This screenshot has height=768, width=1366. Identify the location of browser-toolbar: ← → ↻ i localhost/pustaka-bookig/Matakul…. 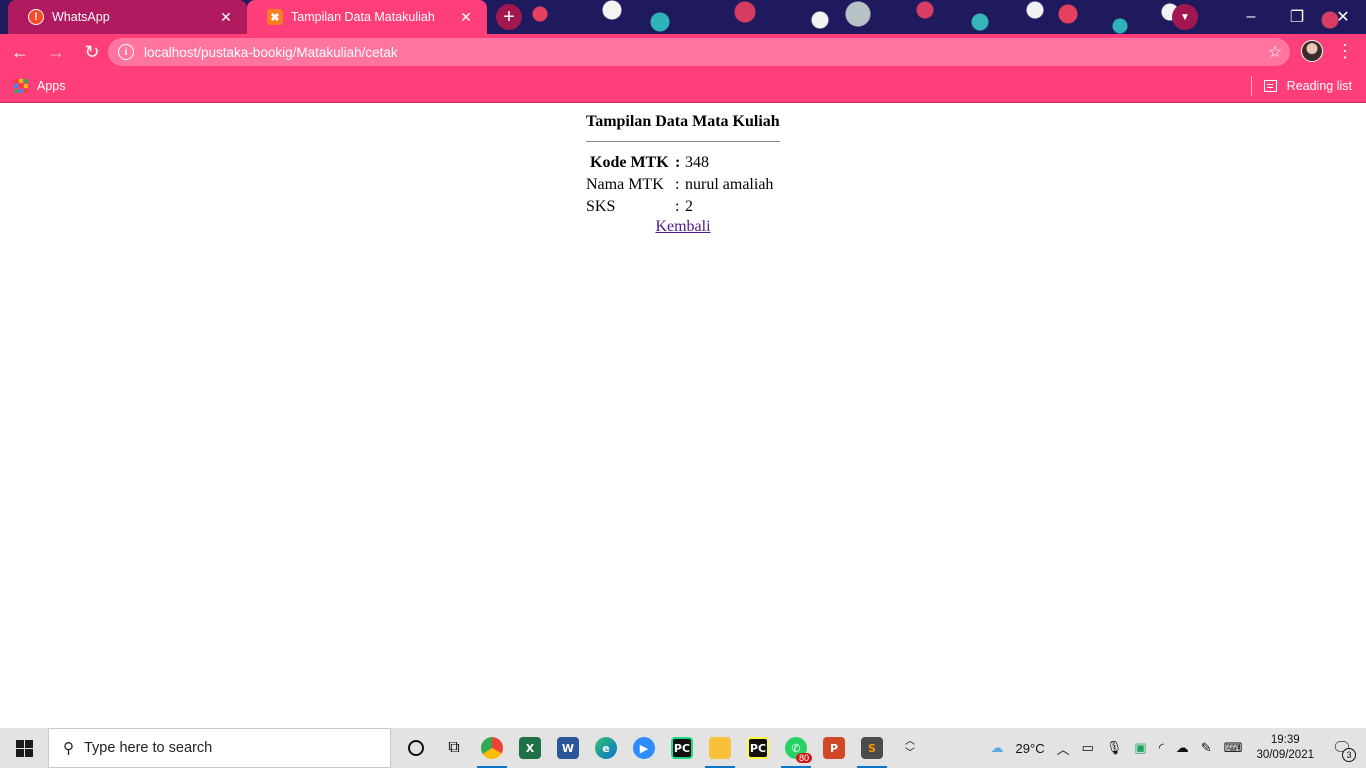
(683, 52).